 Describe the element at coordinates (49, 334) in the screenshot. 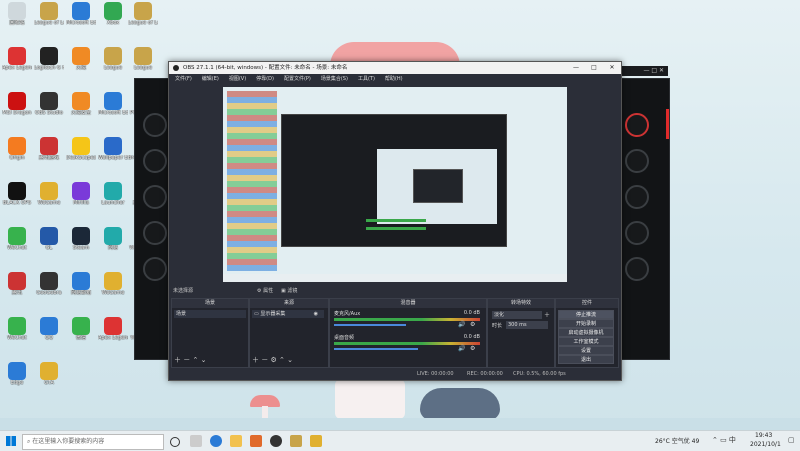

I see `desktop-shortcut: QQ` at that location.